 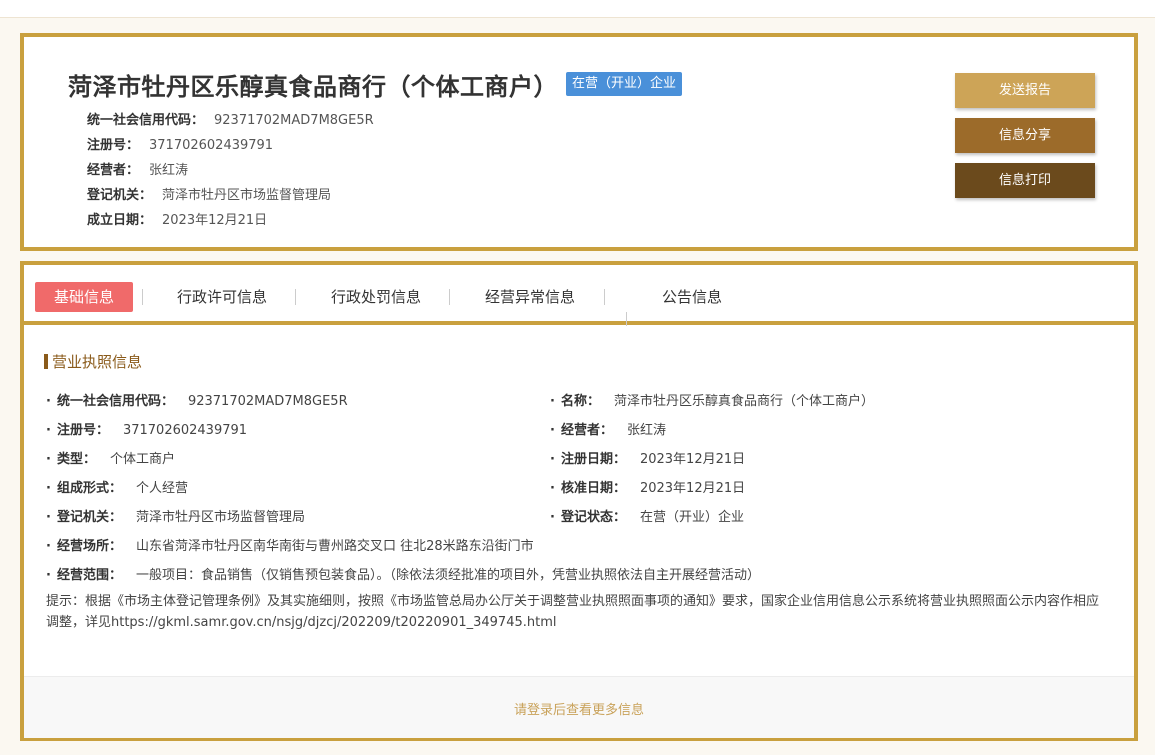 What do you see at coordinates (1025, 90) in the screenshot?
I see `send-report-button: 发送报告` at bounding box center [1025, 90].